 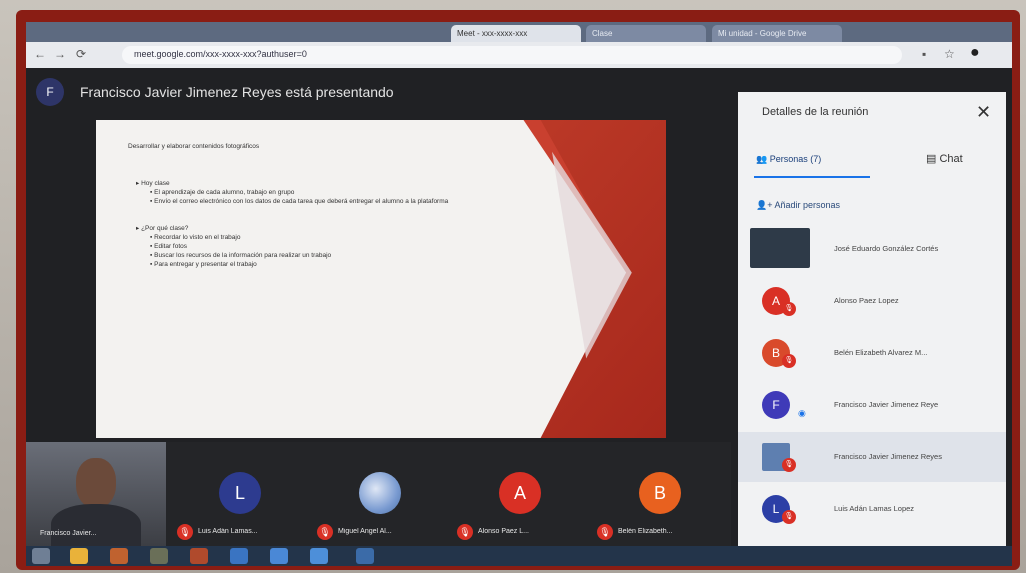 What do you see at coordinates (646, 33) in the screenshot?
I see `browser-tab-clase: Clase` at bounding box center [646, 33].